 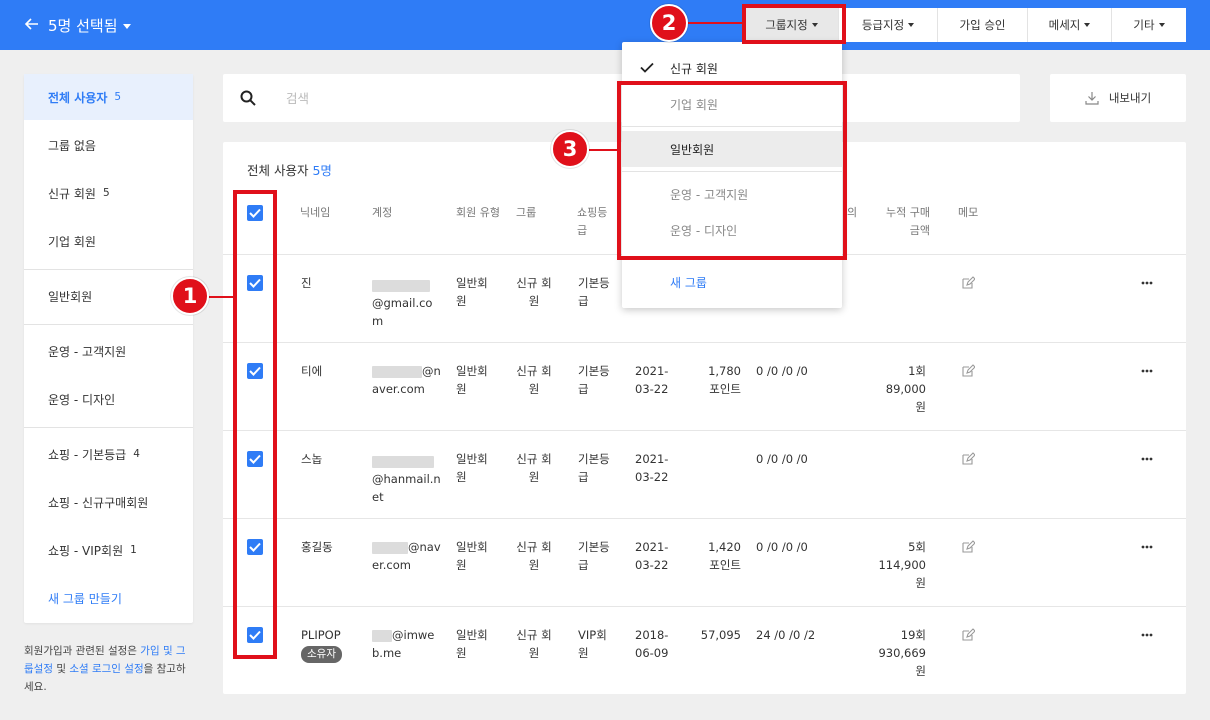 What do you see at coordinates (478, 213) in the screenshot?
I see `header-member-type: 회원 유형` at bounding box center [478, 213].